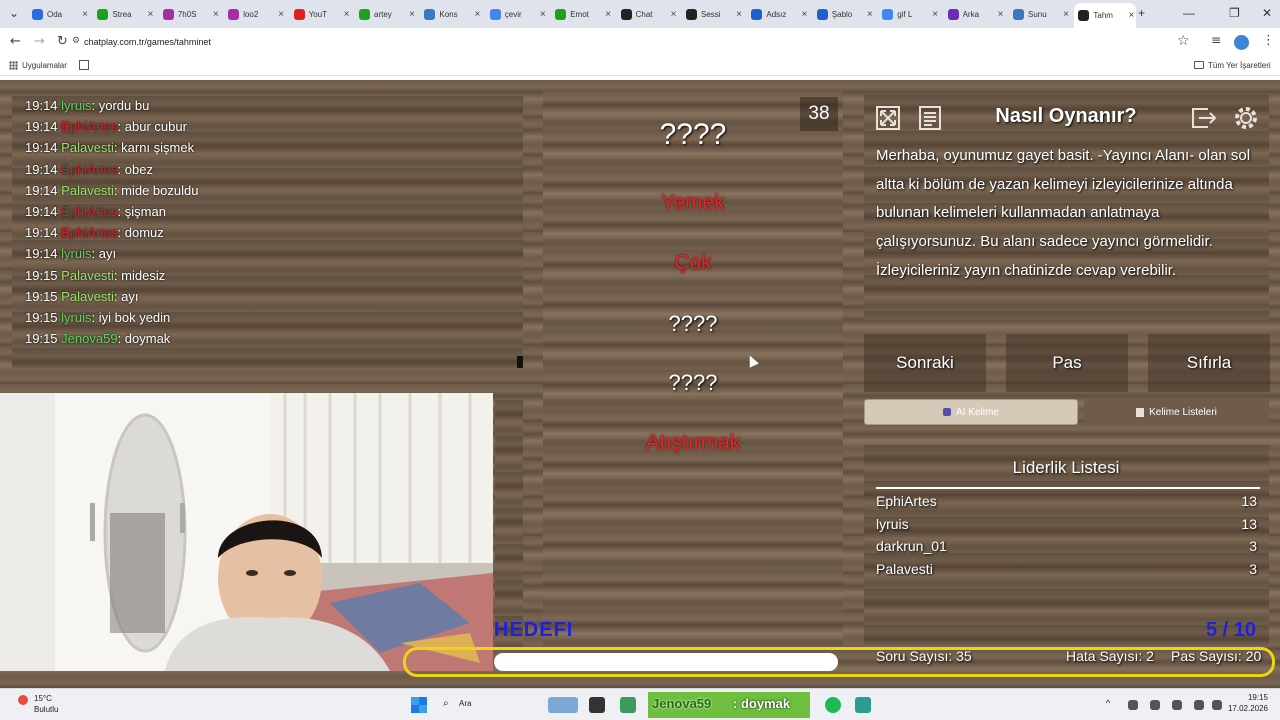 This screenshot has height=720, width=1280. What do you see at coordinates (844, 14) in the screenshot?
I see `browser-tab: Şablo ×` at bounding box center [844, 14].